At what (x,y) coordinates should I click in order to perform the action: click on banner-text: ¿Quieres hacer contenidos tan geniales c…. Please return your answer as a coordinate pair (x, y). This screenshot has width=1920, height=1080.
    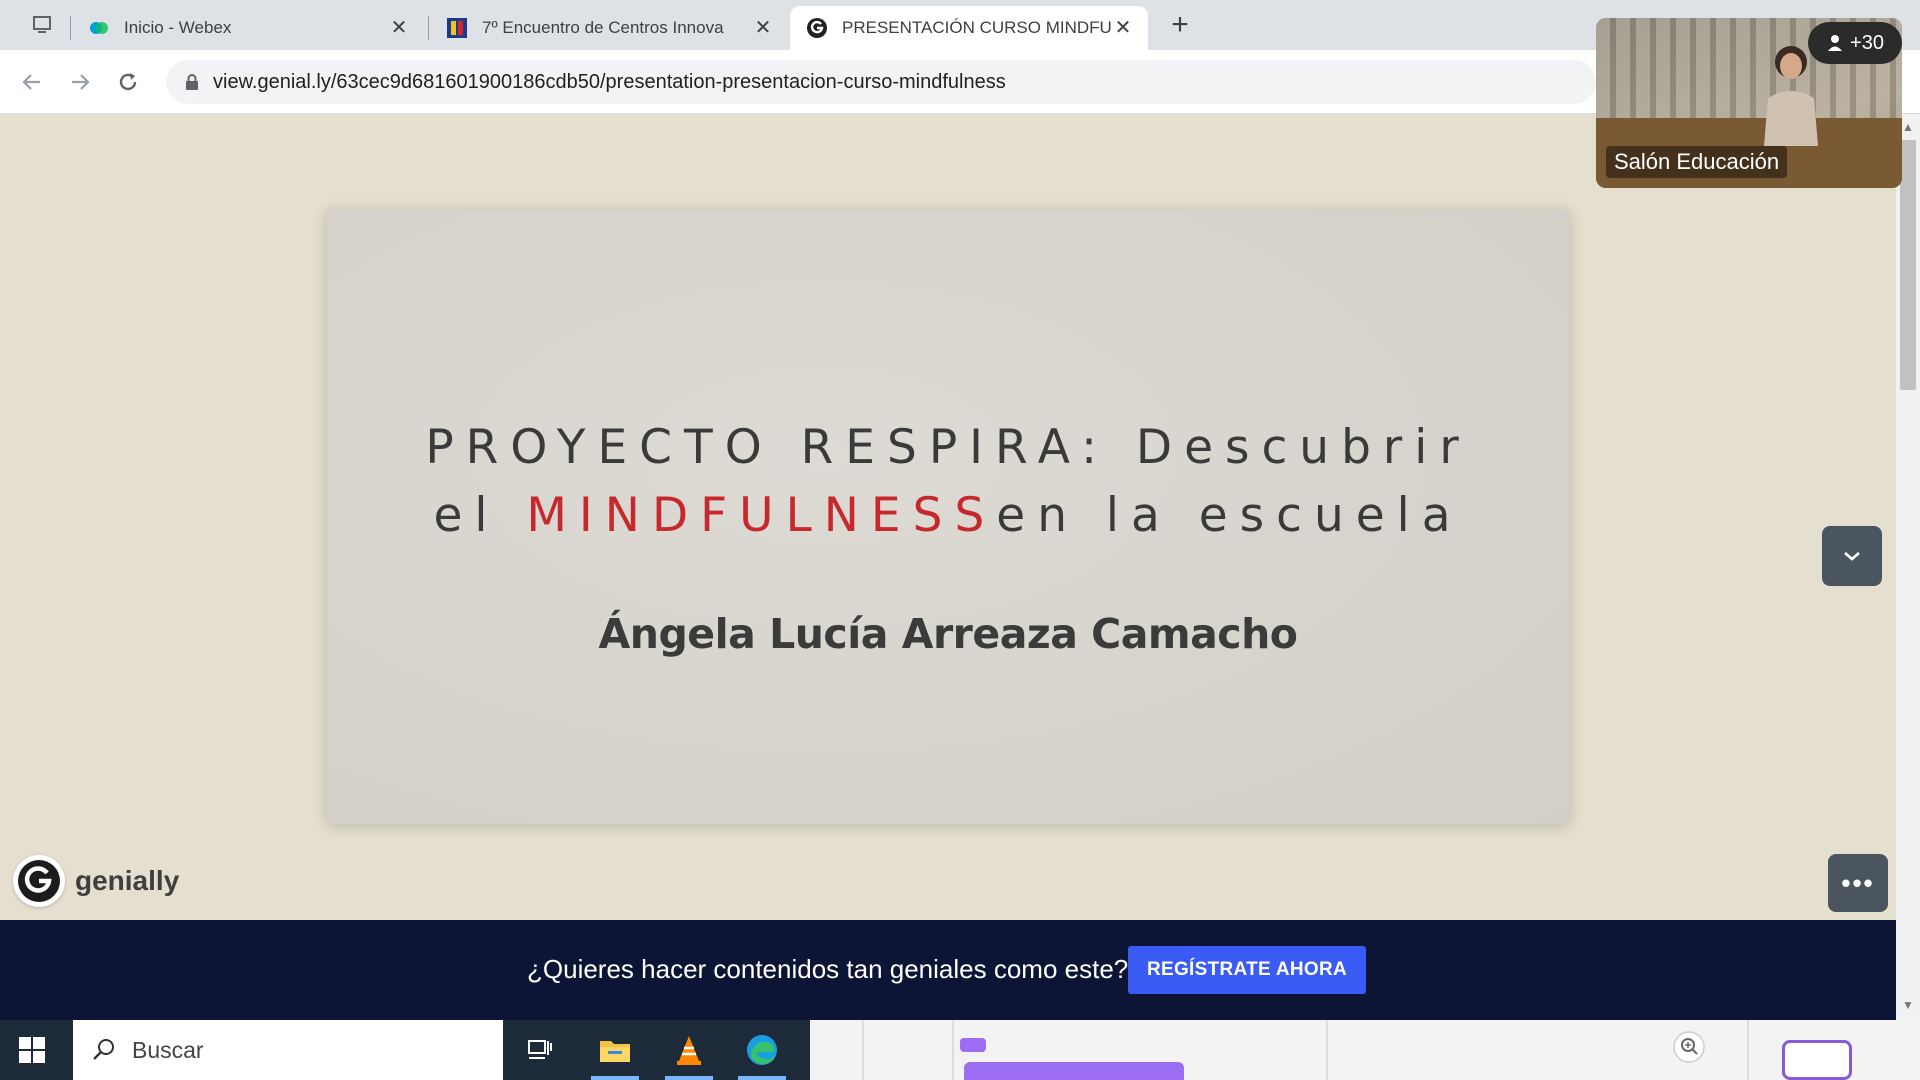
    Looking at the image, I should click on (828, 969).